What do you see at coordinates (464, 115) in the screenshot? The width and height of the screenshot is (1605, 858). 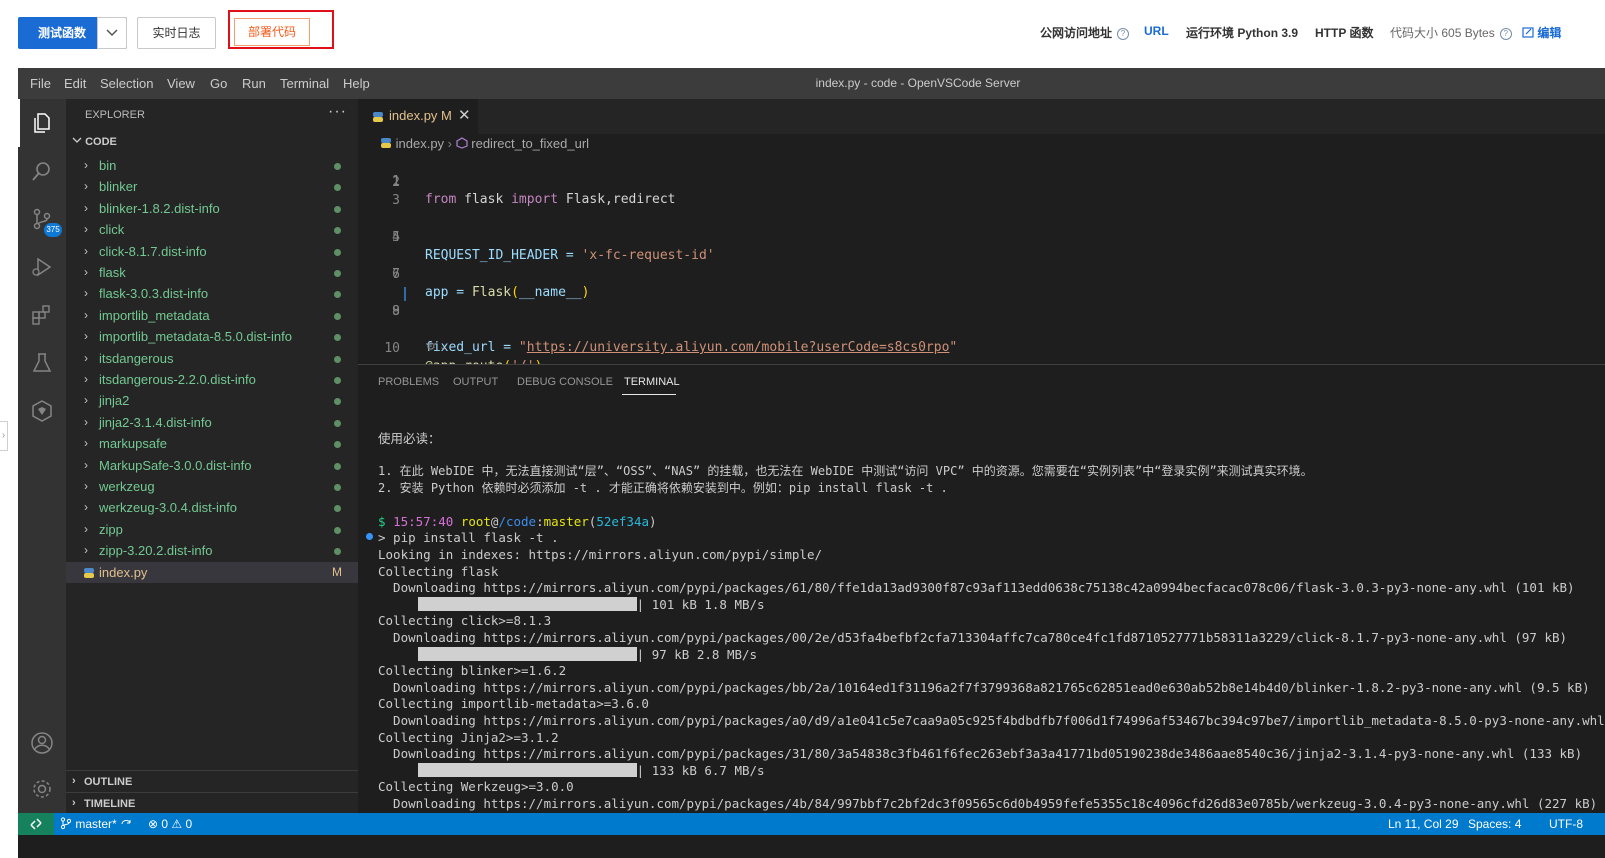 I see `close-icon: ✕` at bounding box center [464, 115].